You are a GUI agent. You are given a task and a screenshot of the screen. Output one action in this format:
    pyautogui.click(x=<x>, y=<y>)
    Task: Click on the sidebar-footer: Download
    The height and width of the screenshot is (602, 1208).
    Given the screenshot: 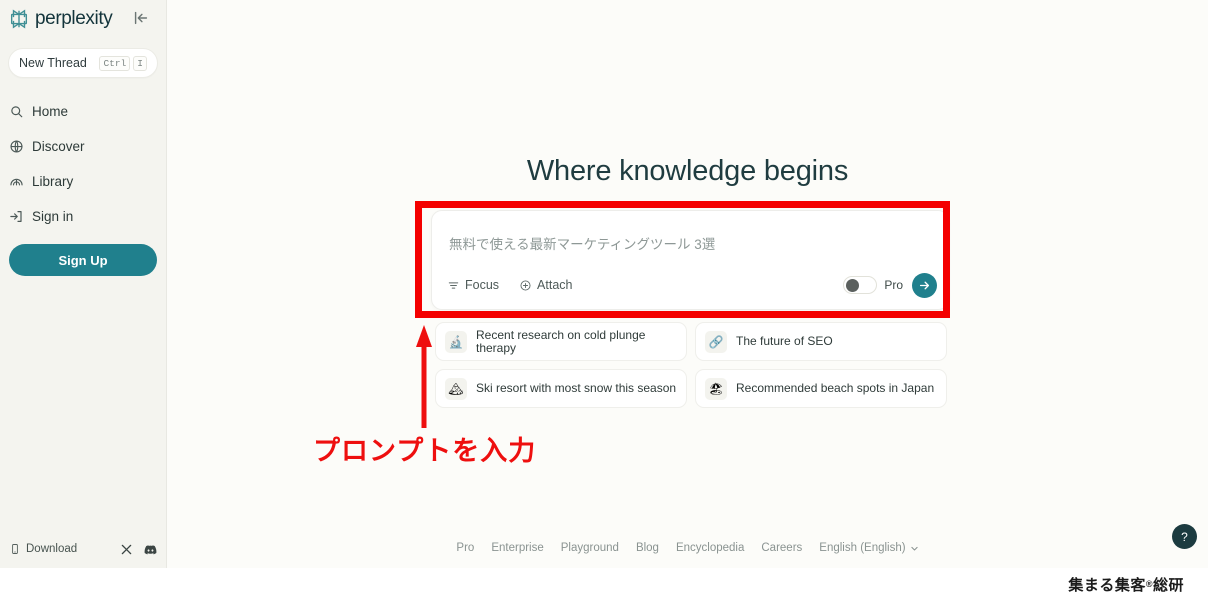 What is the action you would take?
    pyautogui.click(x=83, y=549)
    